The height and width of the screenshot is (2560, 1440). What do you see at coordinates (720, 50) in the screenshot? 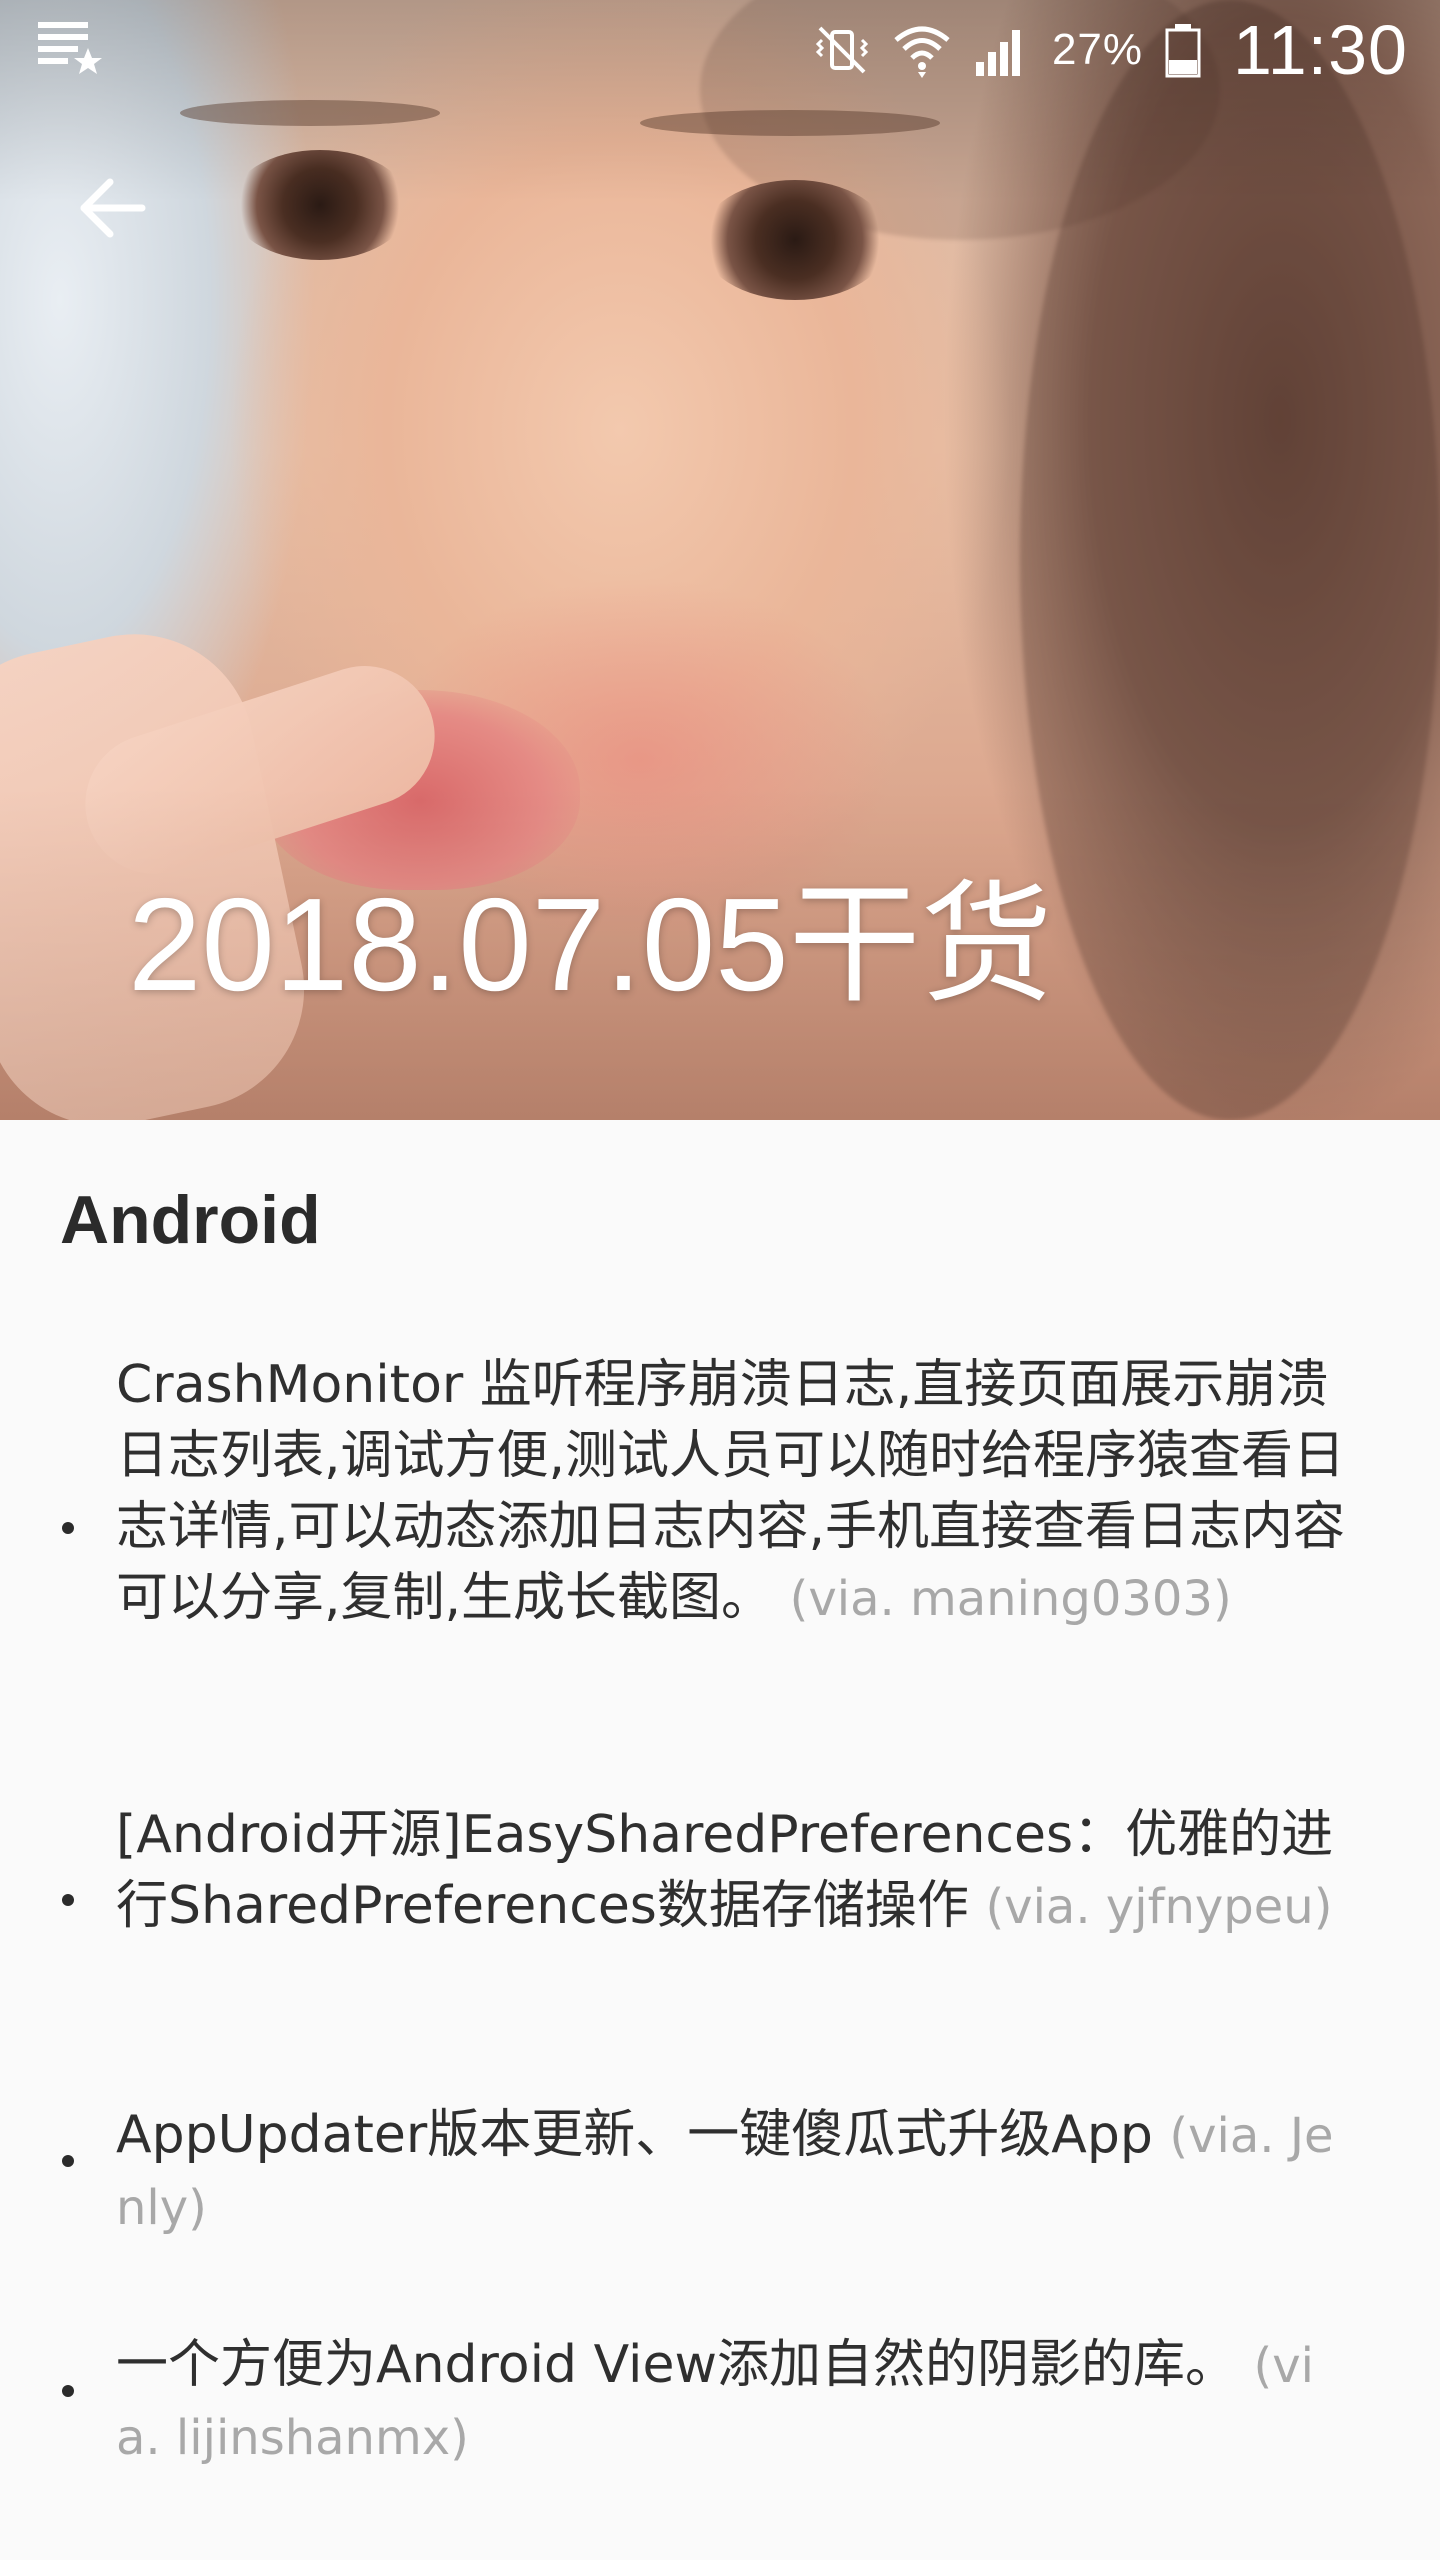
I see `status-bar: 27% 11:30` at bounding box center [720, 50].